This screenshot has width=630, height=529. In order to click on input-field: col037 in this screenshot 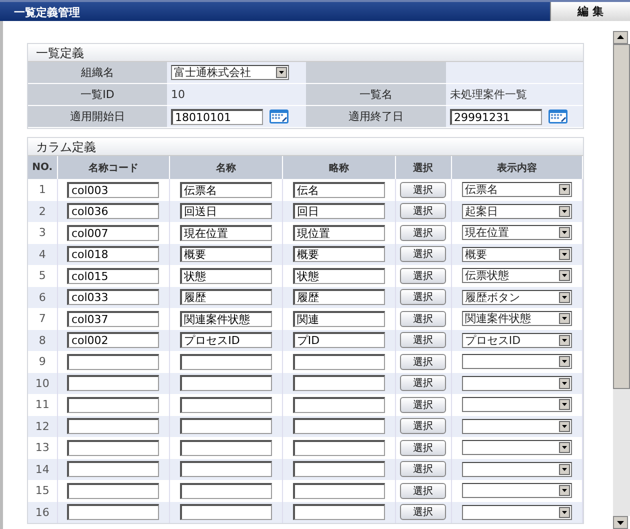, I will do `click(113, 318)`.